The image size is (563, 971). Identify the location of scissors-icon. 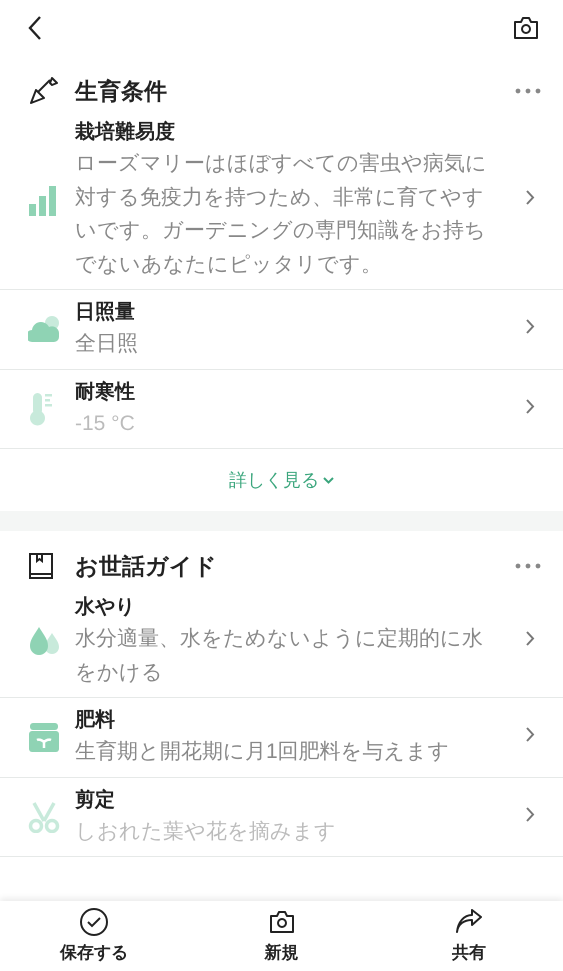
(44, 816).